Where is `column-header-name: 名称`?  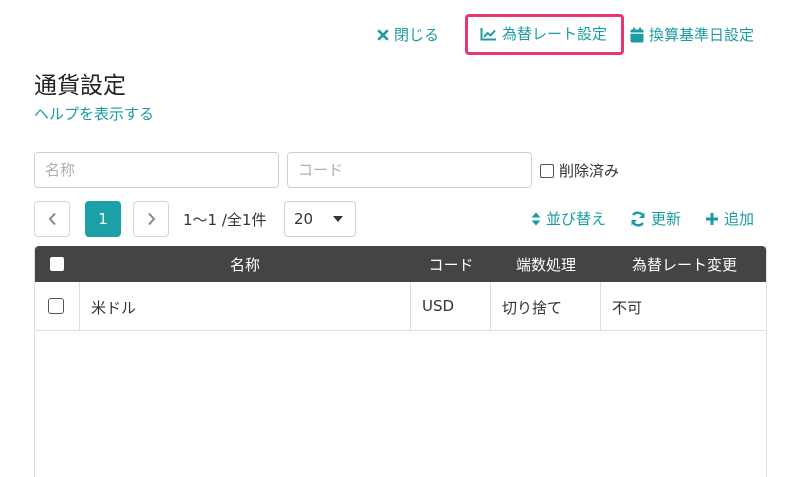
column-header-name: 名称 is located at coordinates (245, 264).